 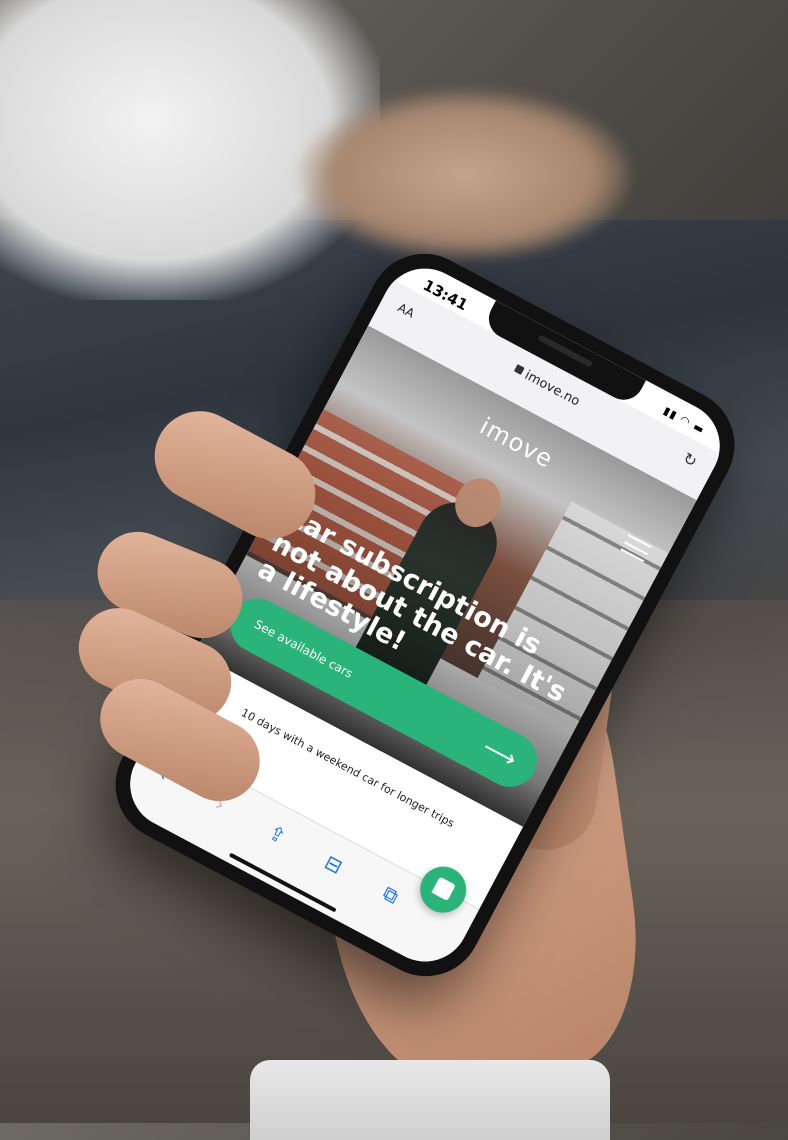 What do you see at coordinates (430, 1100) in the screenshot?
I see `shirt-cuff` at bounding box center [430, 1100].